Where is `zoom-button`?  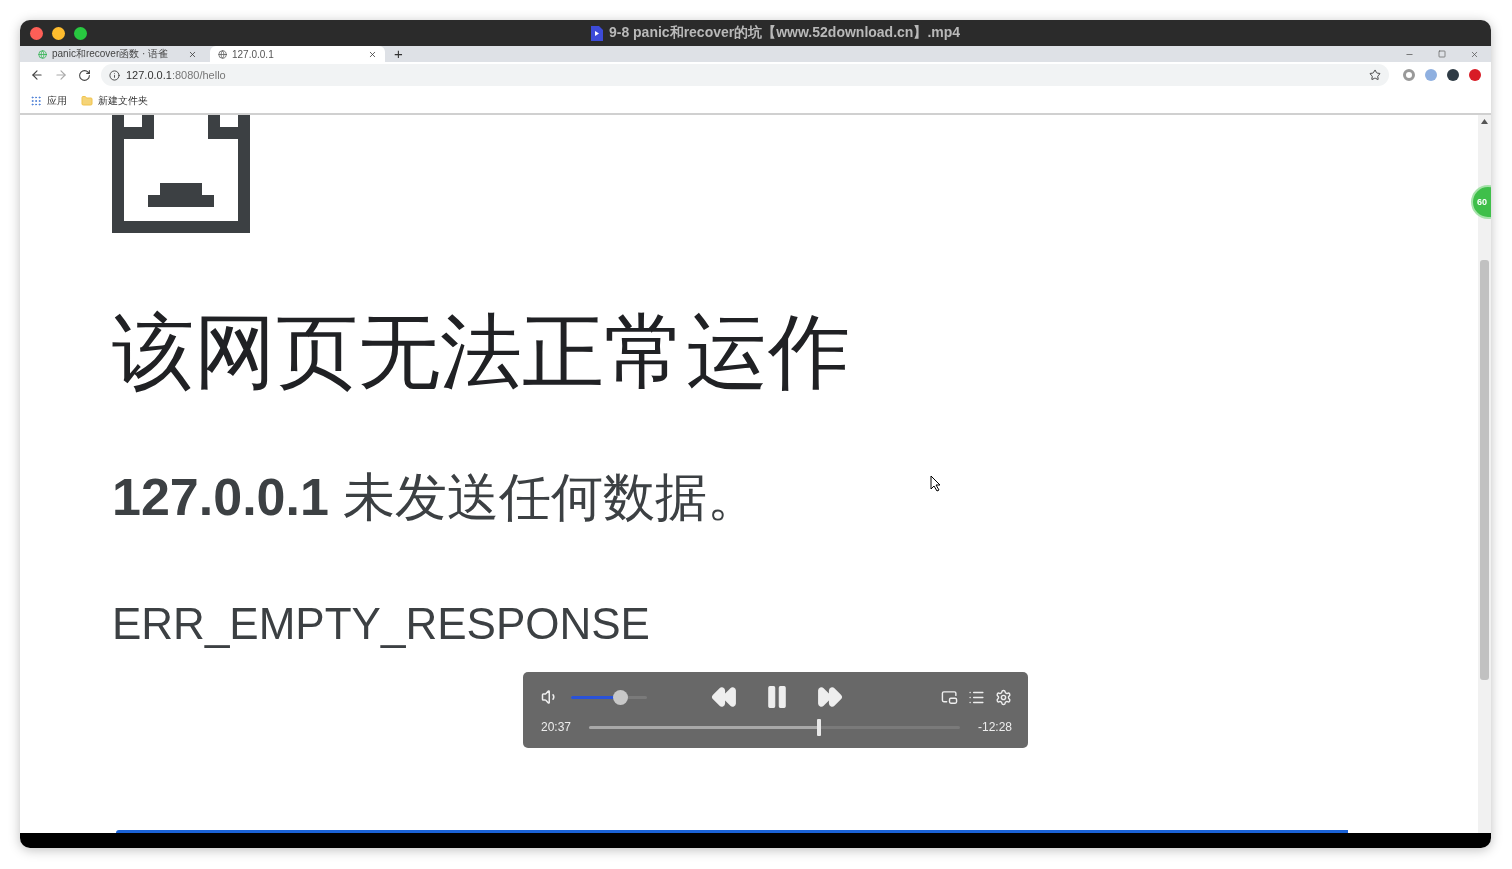 zoom-button is located at coordinates (80, 33).